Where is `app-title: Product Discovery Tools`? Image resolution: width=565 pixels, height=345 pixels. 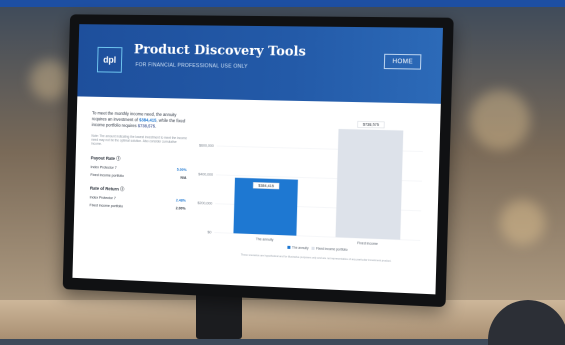 app-title: Product Discovery Tools is located at coordinates (220, 50).